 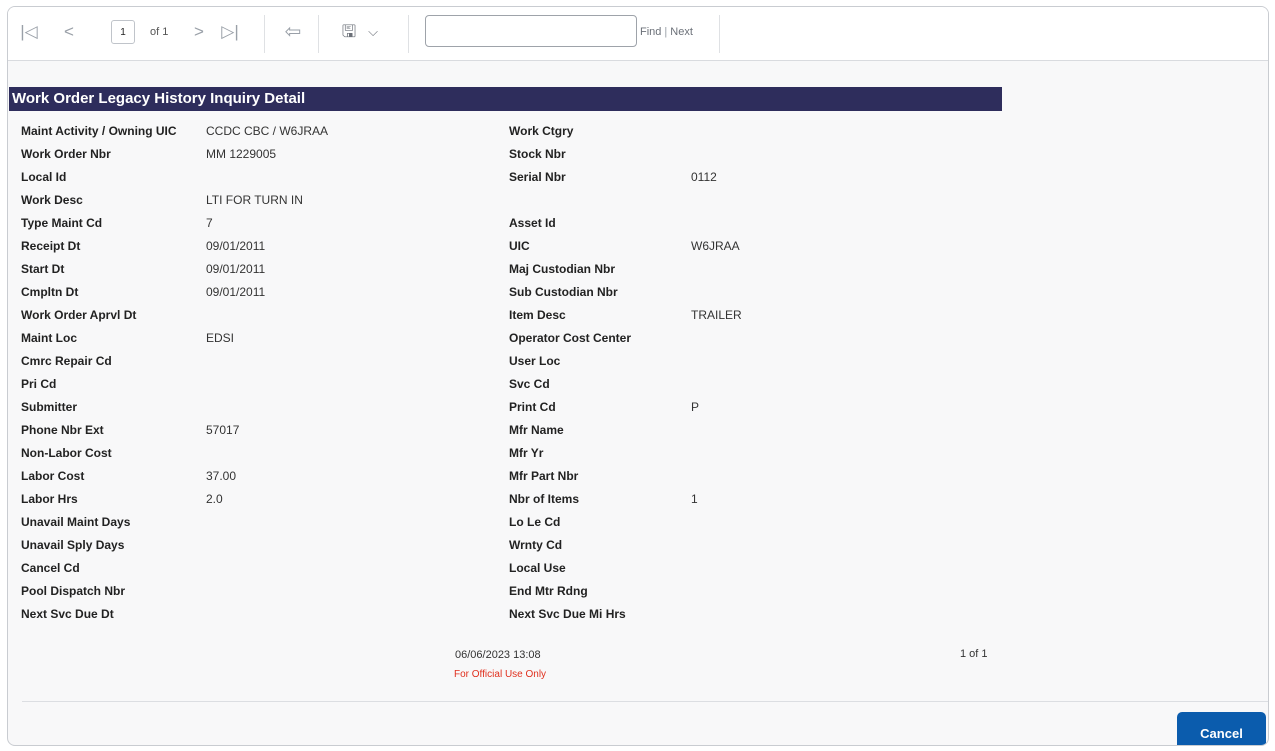 What do you see at coordinates (544, 499) in the screenshot?
I see `field-label: Nbr of Items` at bounding box center [544, 499].